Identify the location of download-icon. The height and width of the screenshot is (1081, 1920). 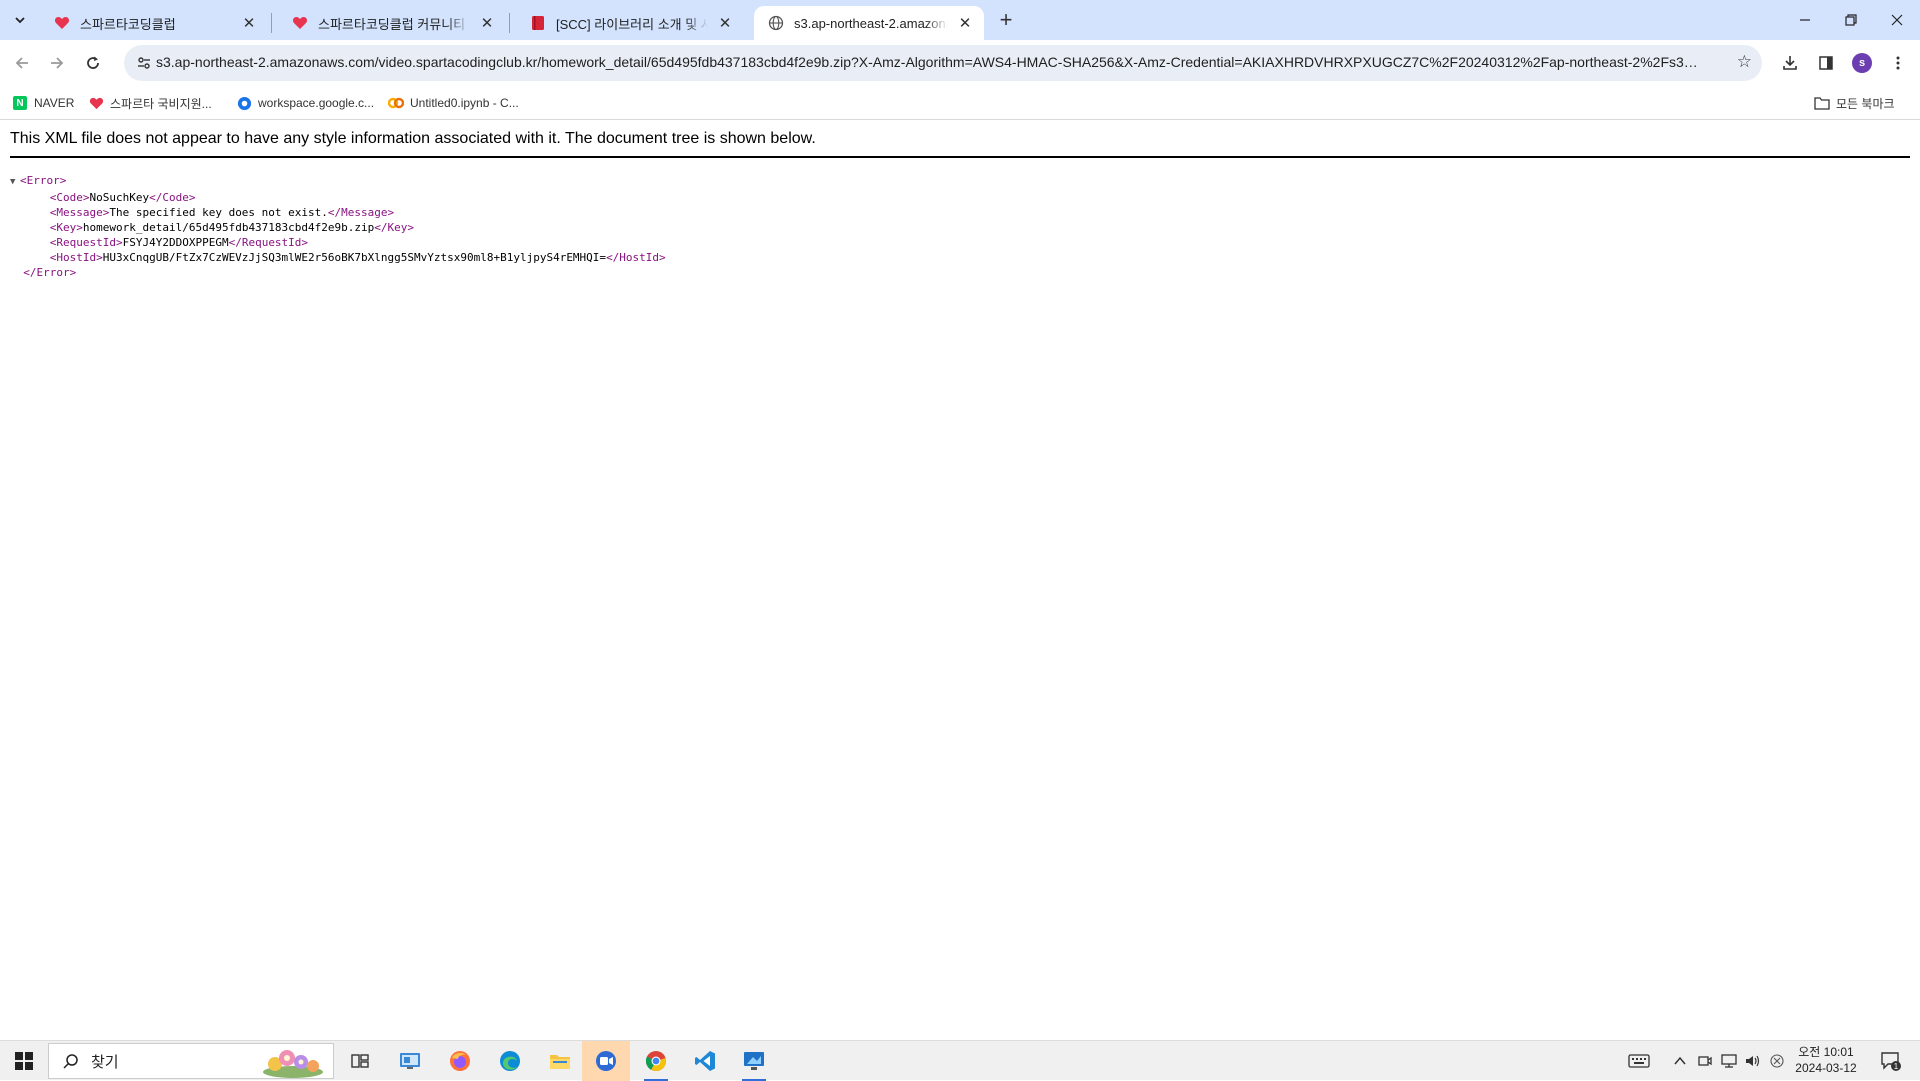
(1790, 63).